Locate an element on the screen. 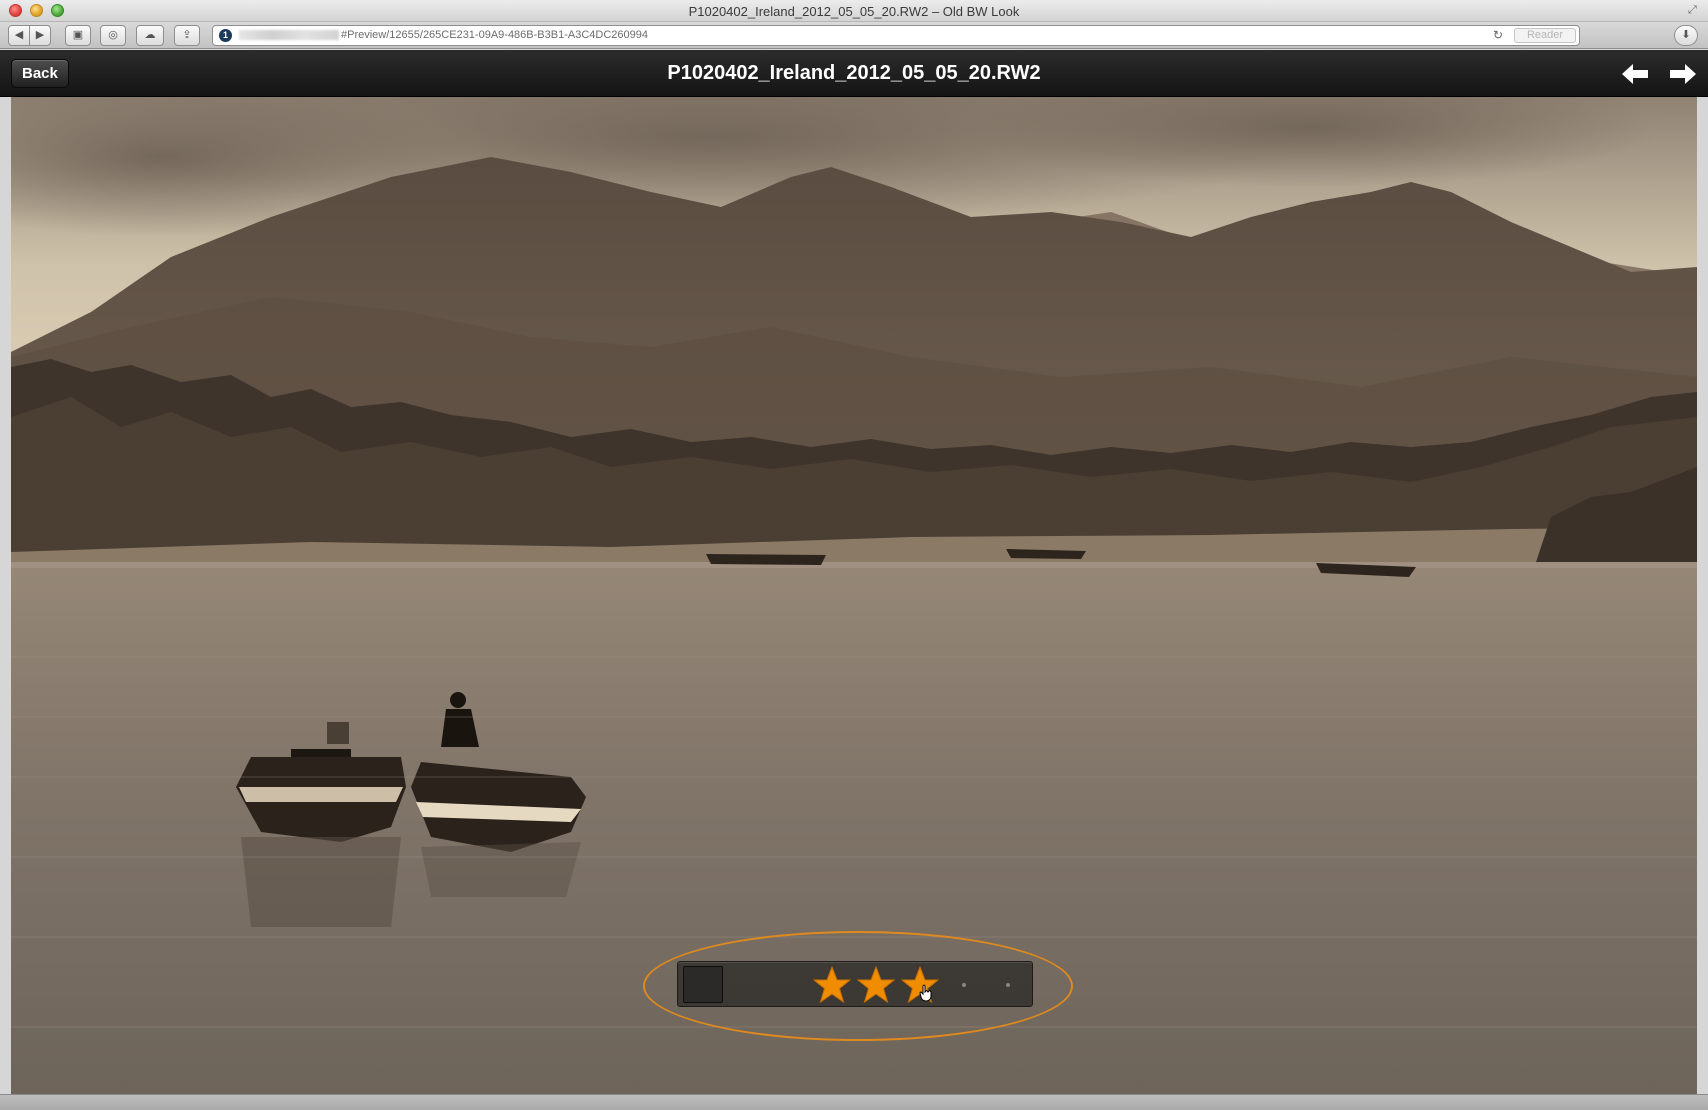 This screenshot has height=1110, width=1708. site-favicon-icon: 1 is located at coordinates (225, 35).